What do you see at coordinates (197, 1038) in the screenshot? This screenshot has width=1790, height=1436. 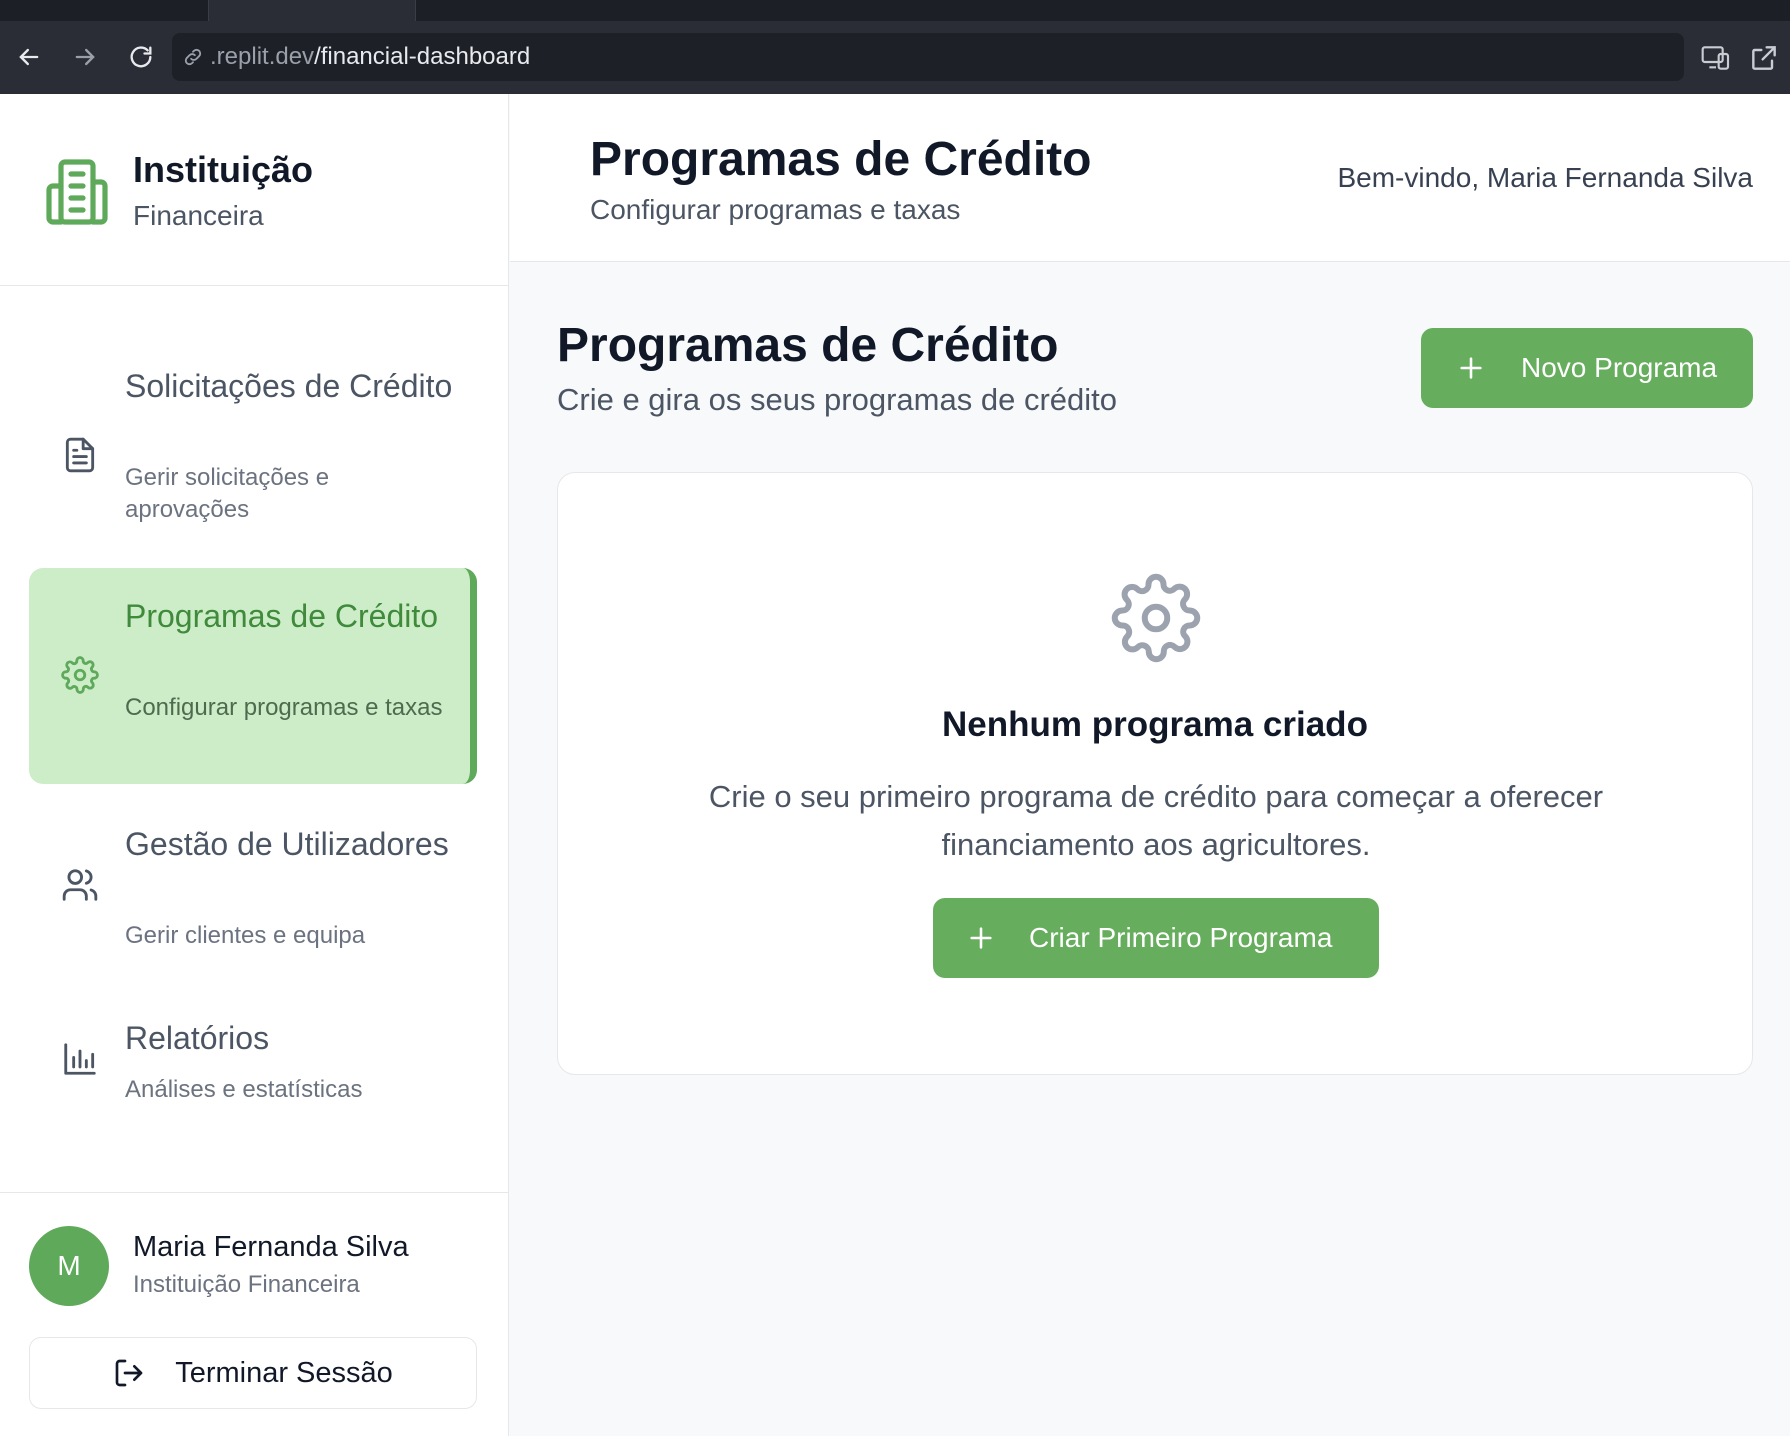 I see `sidebar-item-label: Relatórios` at bounding box center [197, 1038].